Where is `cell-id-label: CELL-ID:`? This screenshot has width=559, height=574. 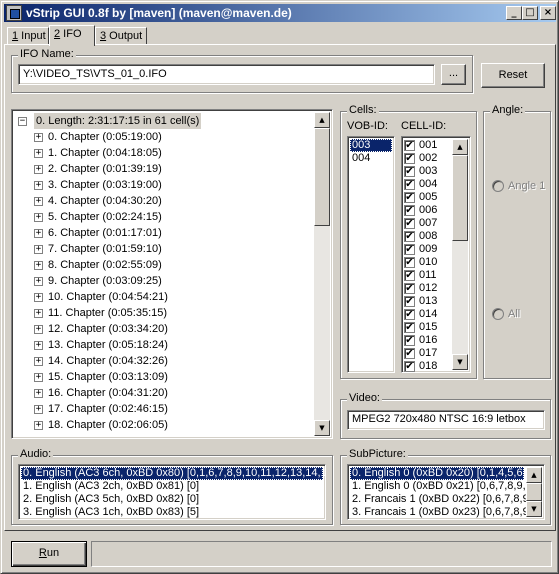
cell-id-label: CELL-ID: is located at coordinates (424, 126).